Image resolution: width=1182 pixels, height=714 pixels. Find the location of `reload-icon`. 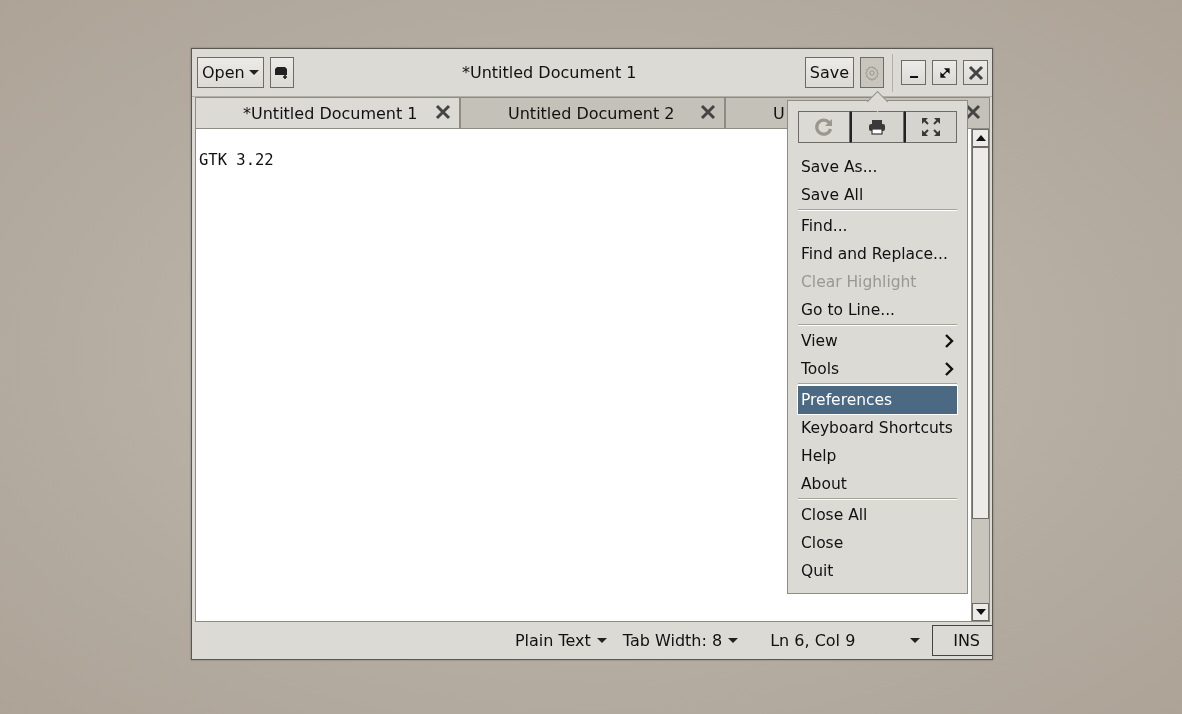

reload-icon is located at coordinates (824, 127).